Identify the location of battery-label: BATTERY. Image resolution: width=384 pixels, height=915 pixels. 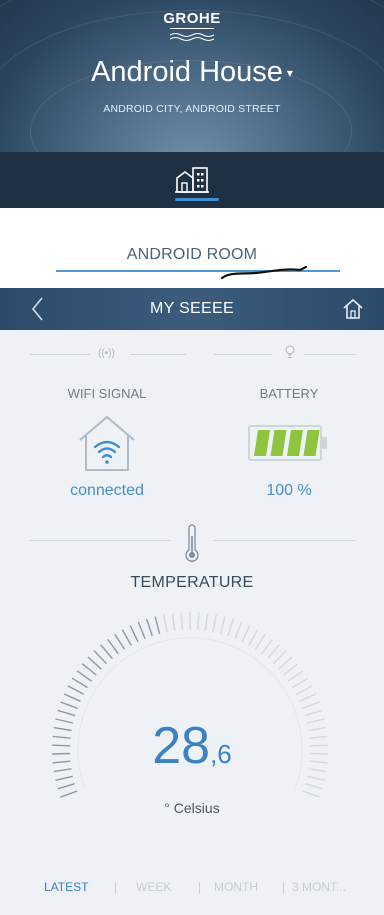
(289, 393).